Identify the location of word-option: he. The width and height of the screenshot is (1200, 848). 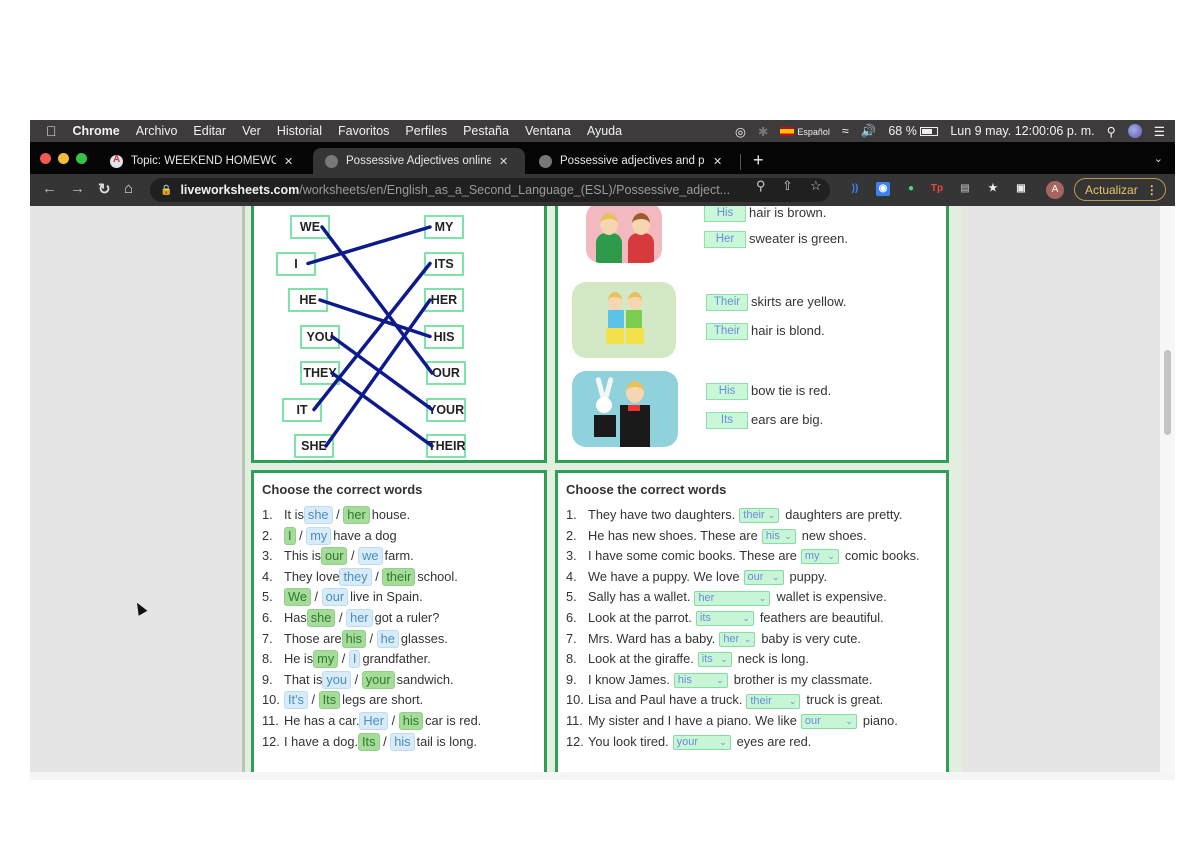
(387, 638).